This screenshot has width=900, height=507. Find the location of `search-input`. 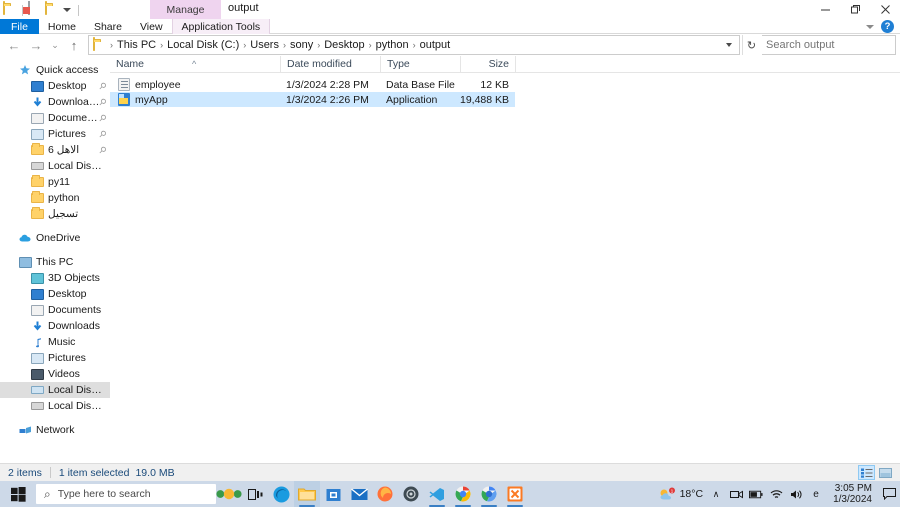

search-input is located at coordinates (833, 45).